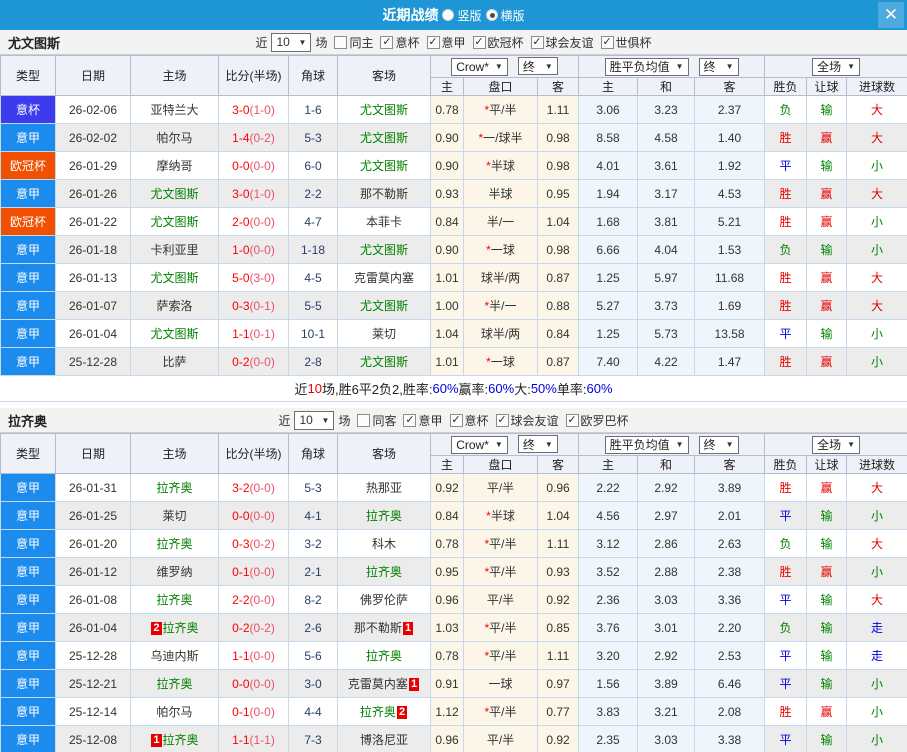  I want to click on league-filter-label: 球会友谊, so click(569, 42).